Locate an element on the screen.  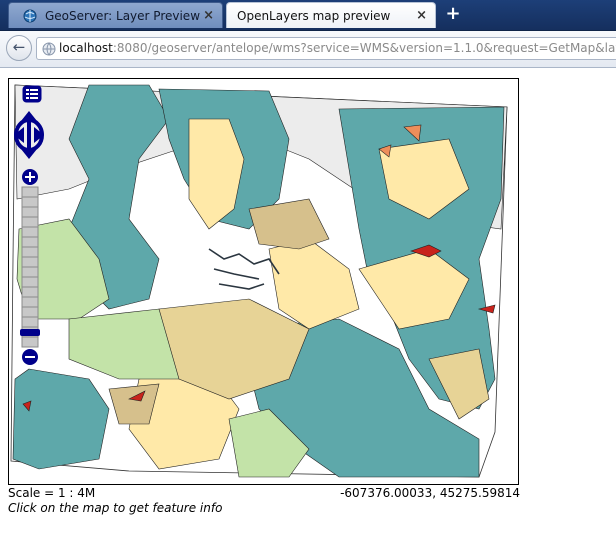
zoom-slider is located at coordinates (30, 267).